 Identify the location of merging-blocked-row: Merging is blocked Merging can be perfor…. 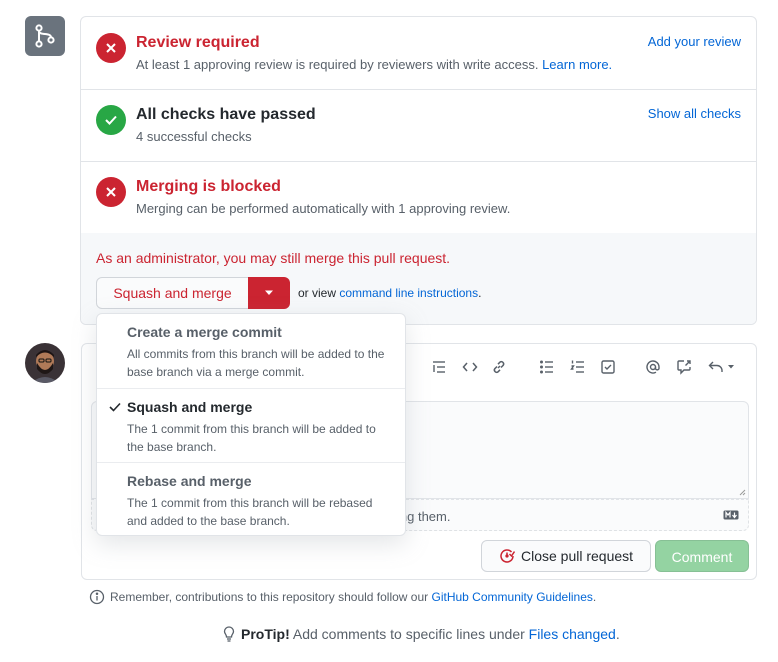
(418, 197).